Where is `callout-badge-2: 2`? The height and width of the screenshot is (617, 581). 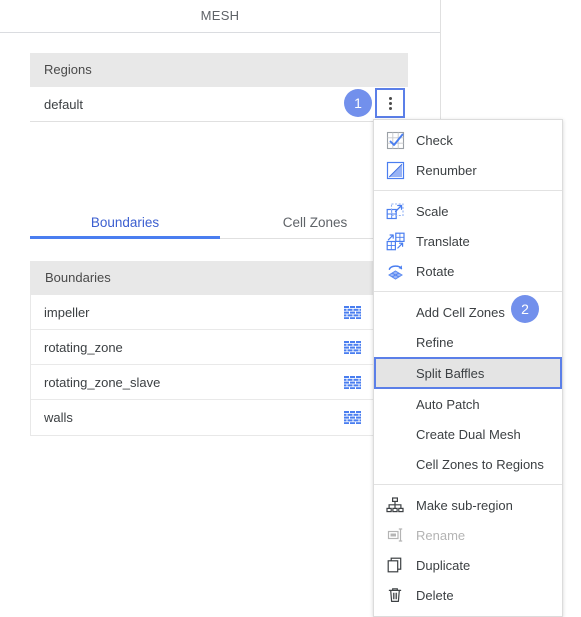 callout-badge-2: 2 is located at coordinates (525, 309).